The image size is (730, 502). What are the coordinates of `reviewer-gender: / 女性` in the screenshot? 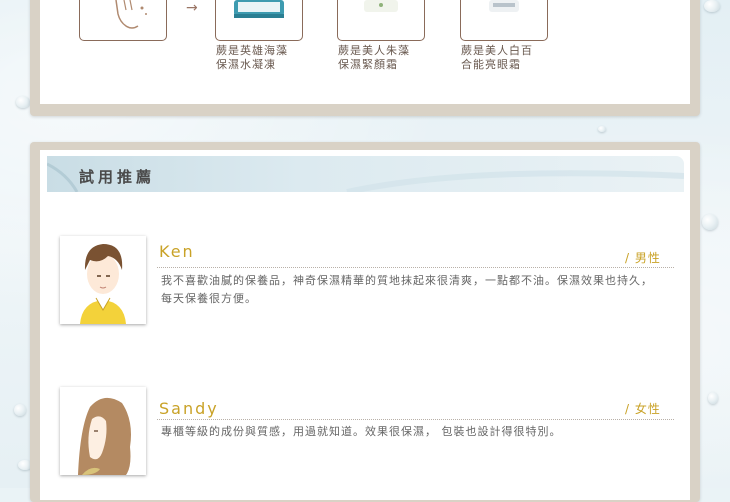 It's located at (643, 409).